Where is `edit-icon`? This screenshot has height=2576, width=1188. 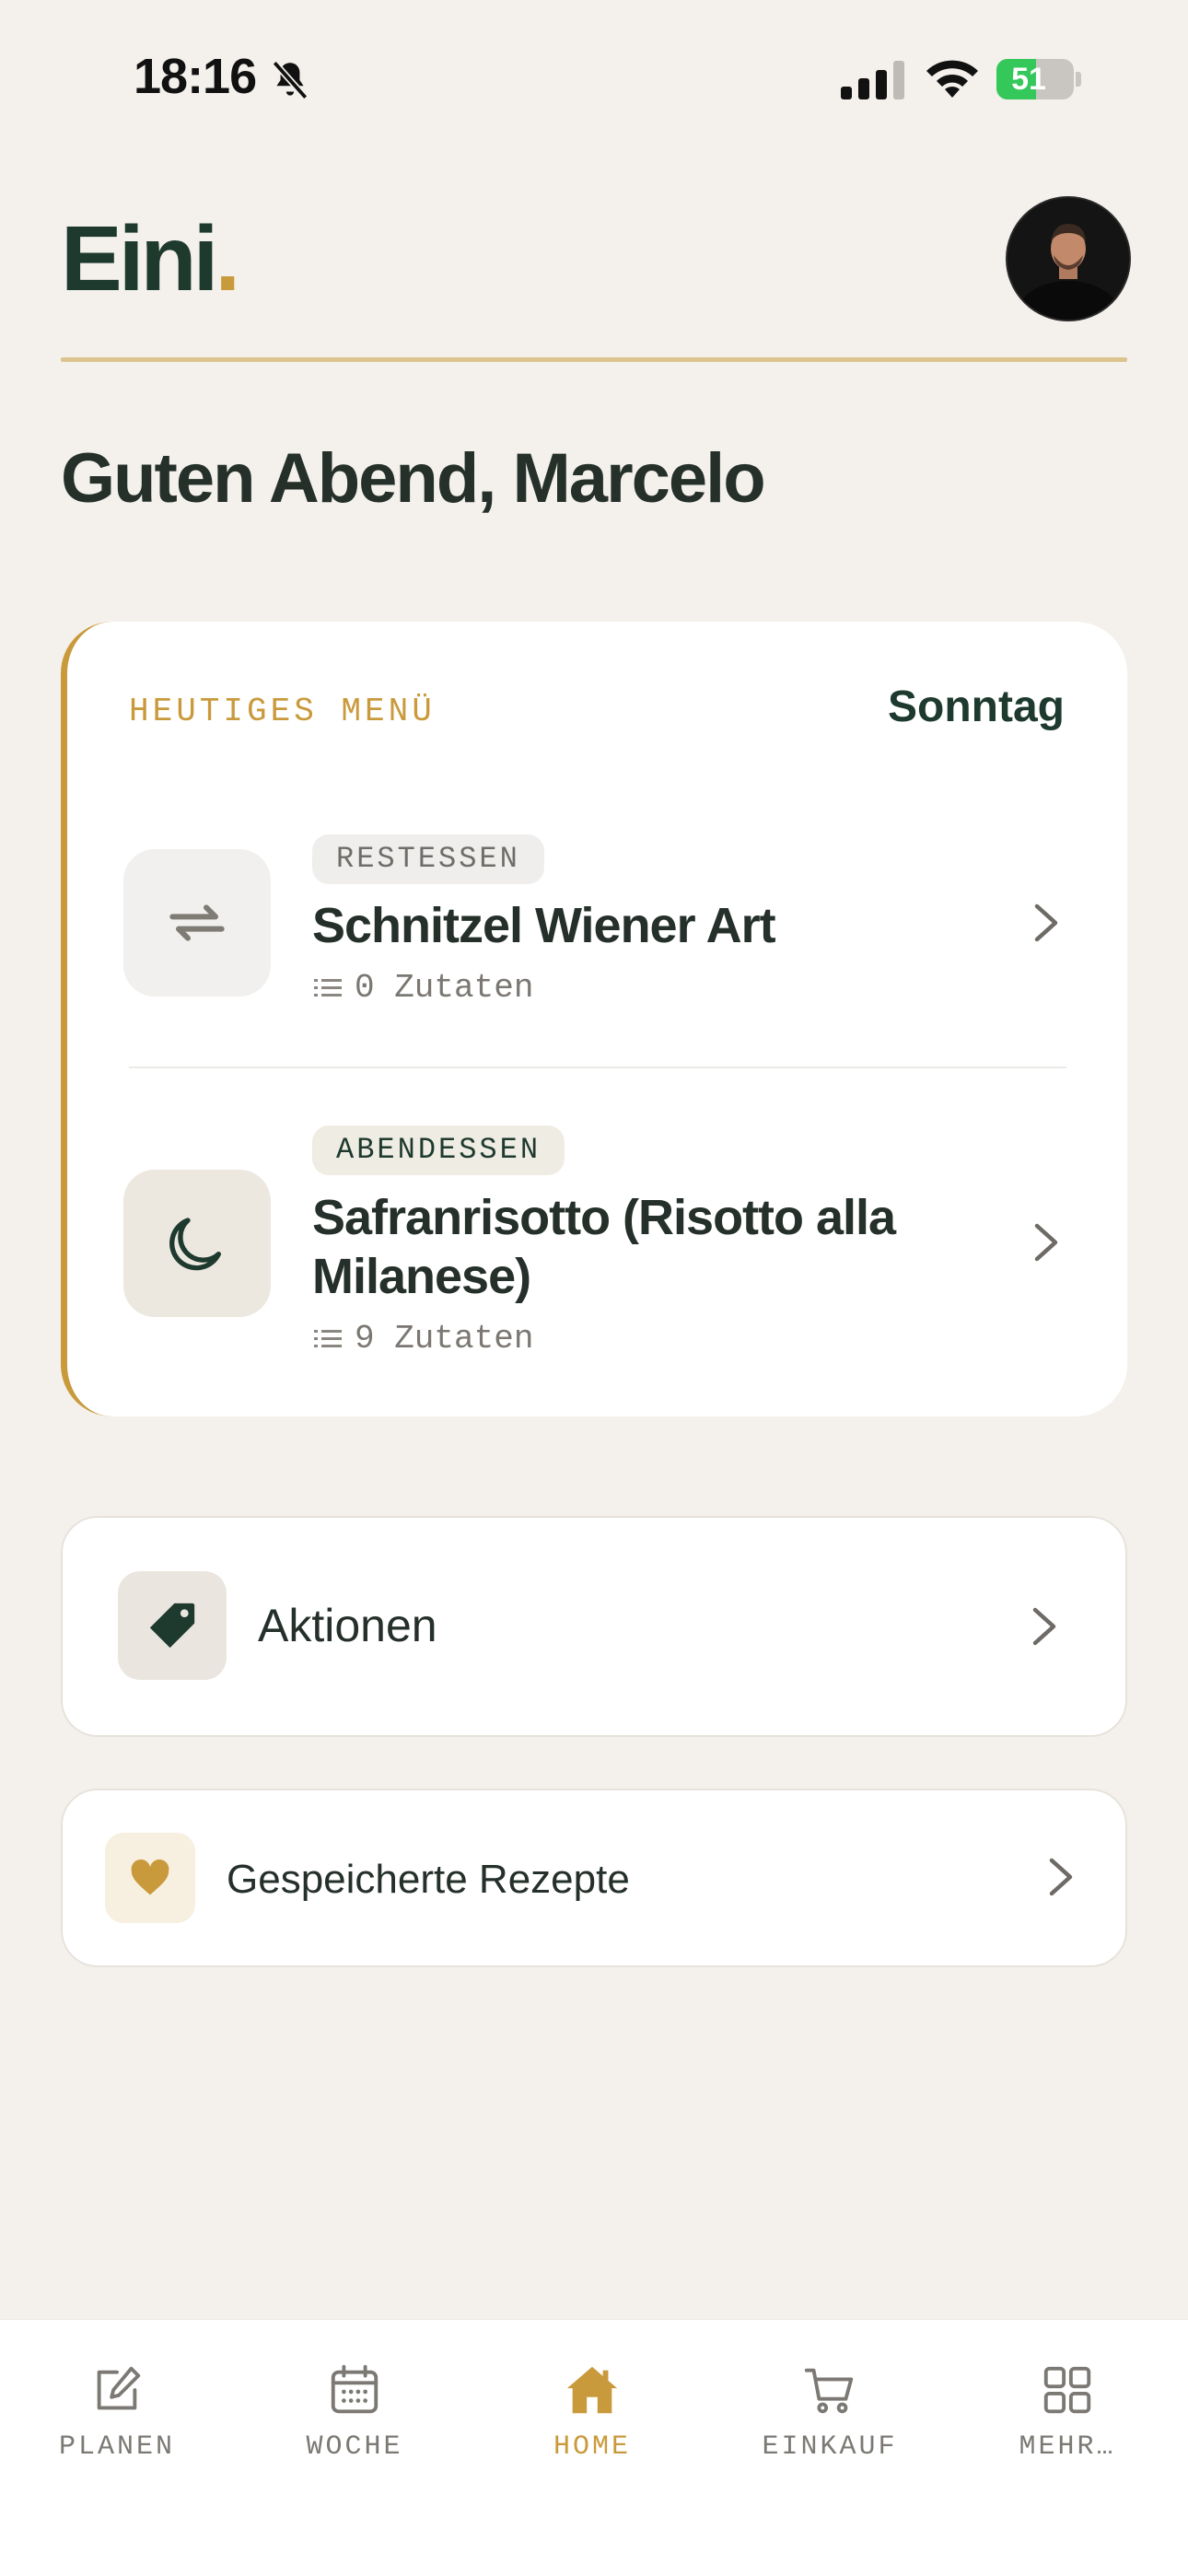 edit-icon is located at coordinates (119, 2388).